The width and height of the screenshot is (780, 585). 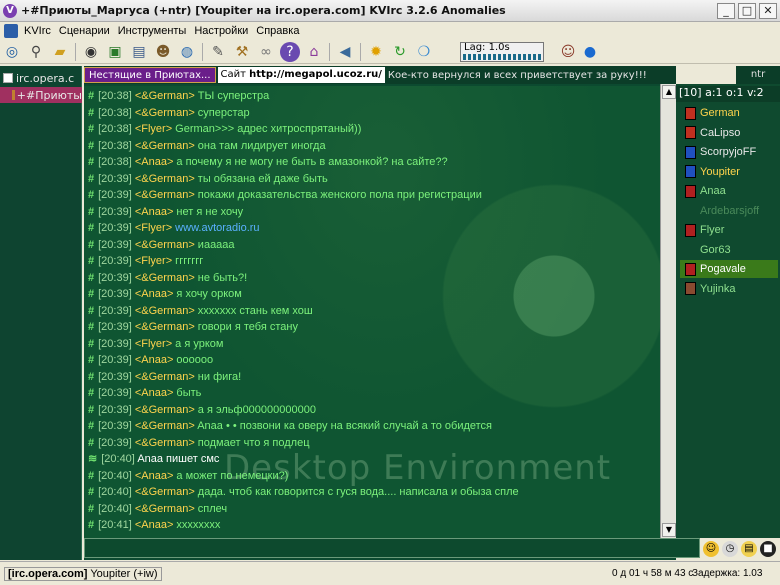 I want to click on server-icon: ▣, so click(x=115, y=52).